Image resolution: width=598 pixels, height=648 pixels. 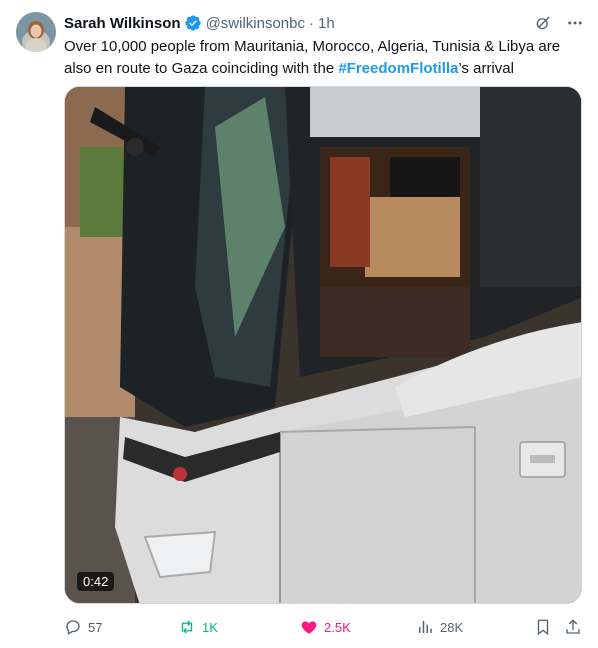 I want to click on share-button, so click(x=573, y=627).